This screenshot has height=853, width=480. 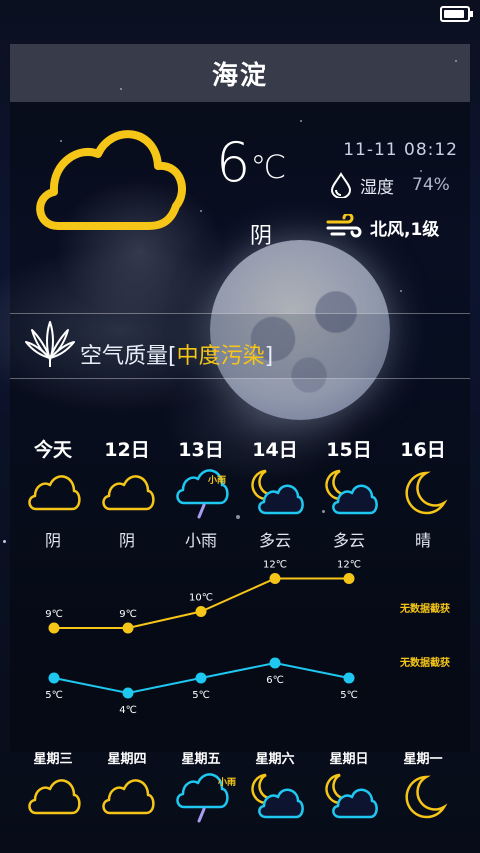 I want to click on weekday-label: 星期四, so click(x=127, y=759).